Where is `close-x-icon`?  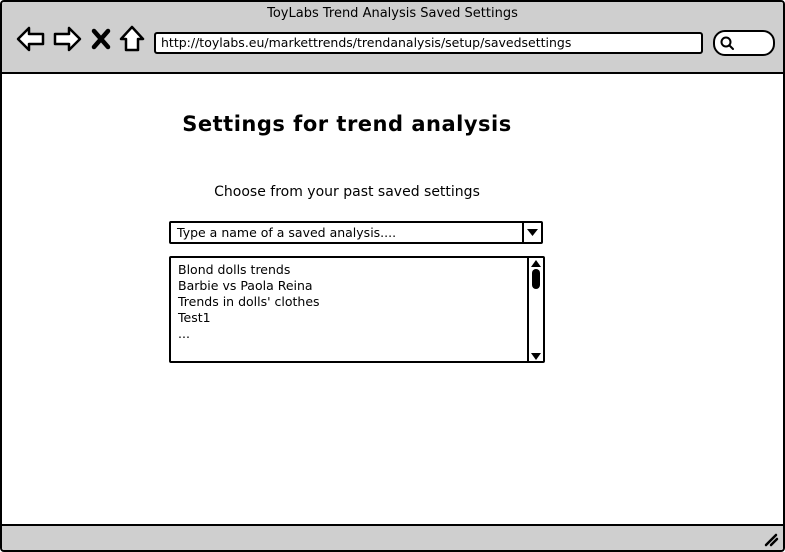 close-x-icon is located at coordinates (101, 39).